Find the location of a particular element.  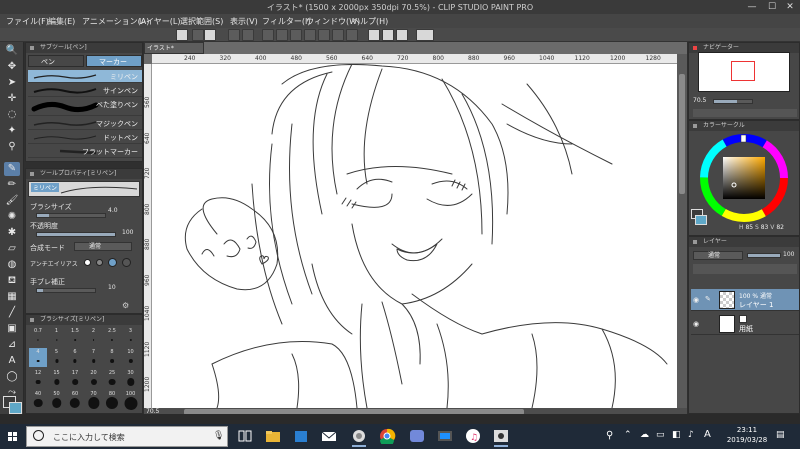

transform-icon is located at coordinates (268, 35).